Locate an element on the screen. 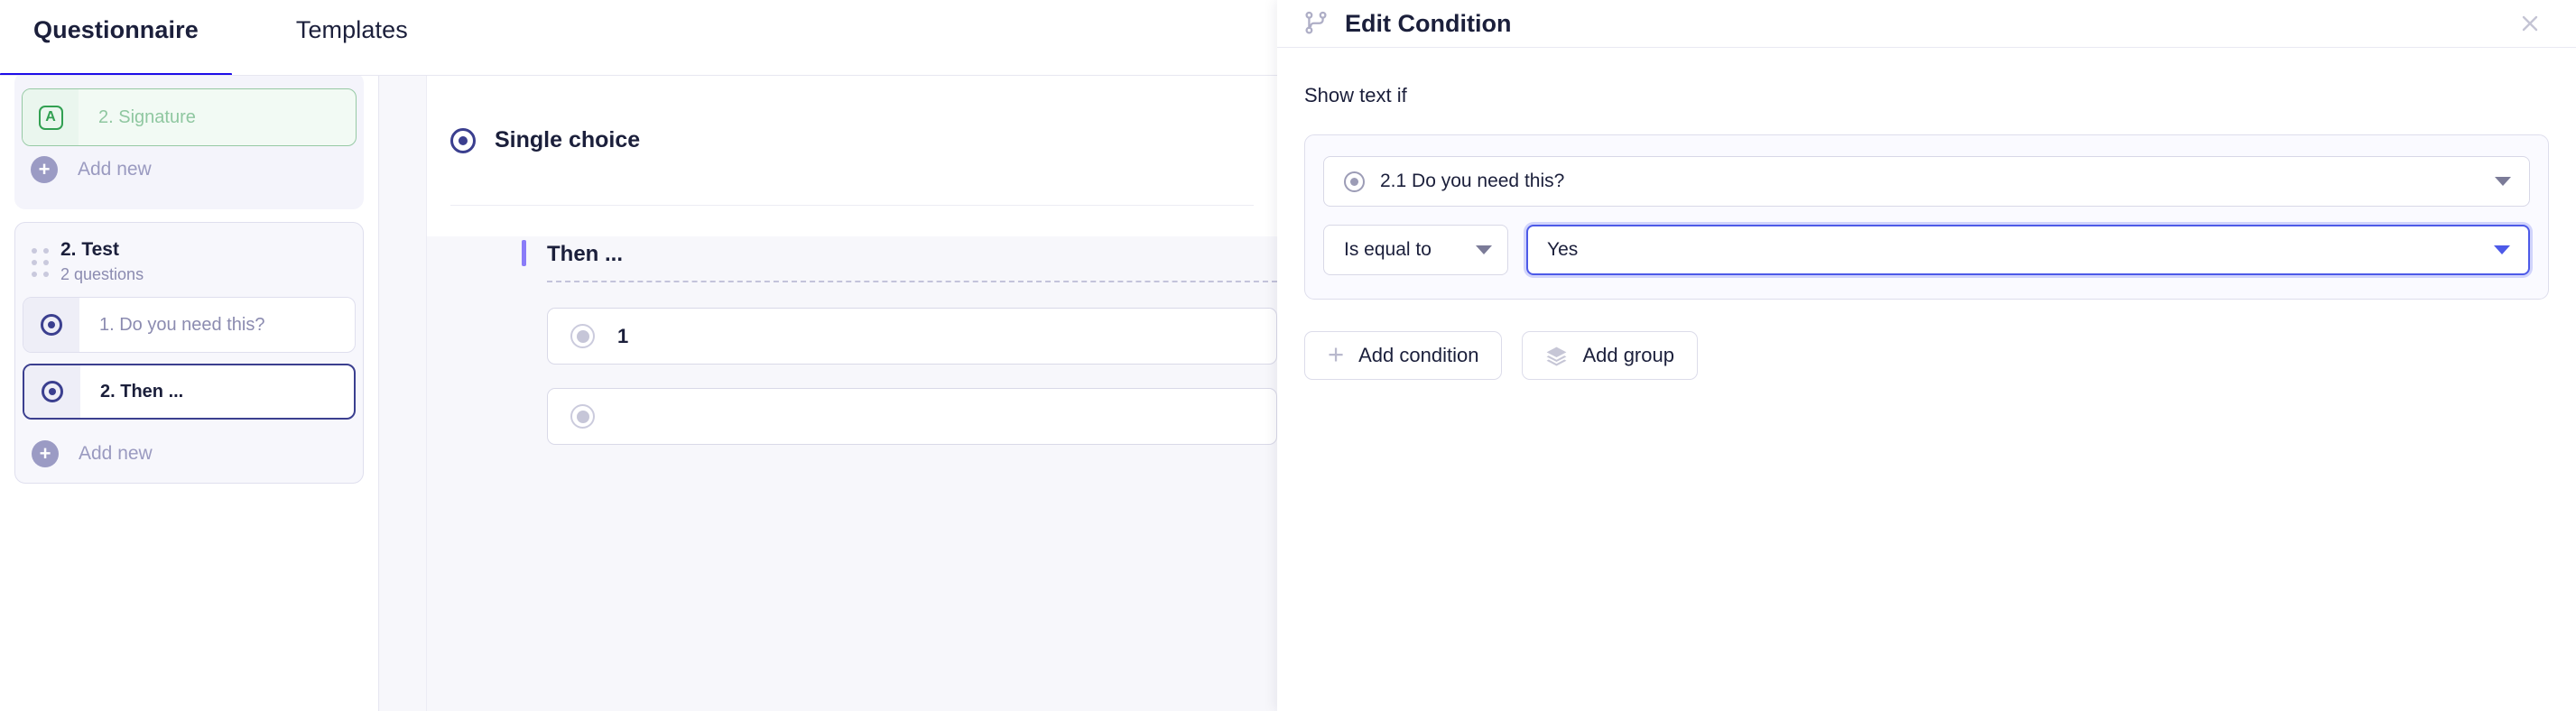 This screenshot has width=2576, height=711. tab-templates: Templates is located at coordinates (352, 47).